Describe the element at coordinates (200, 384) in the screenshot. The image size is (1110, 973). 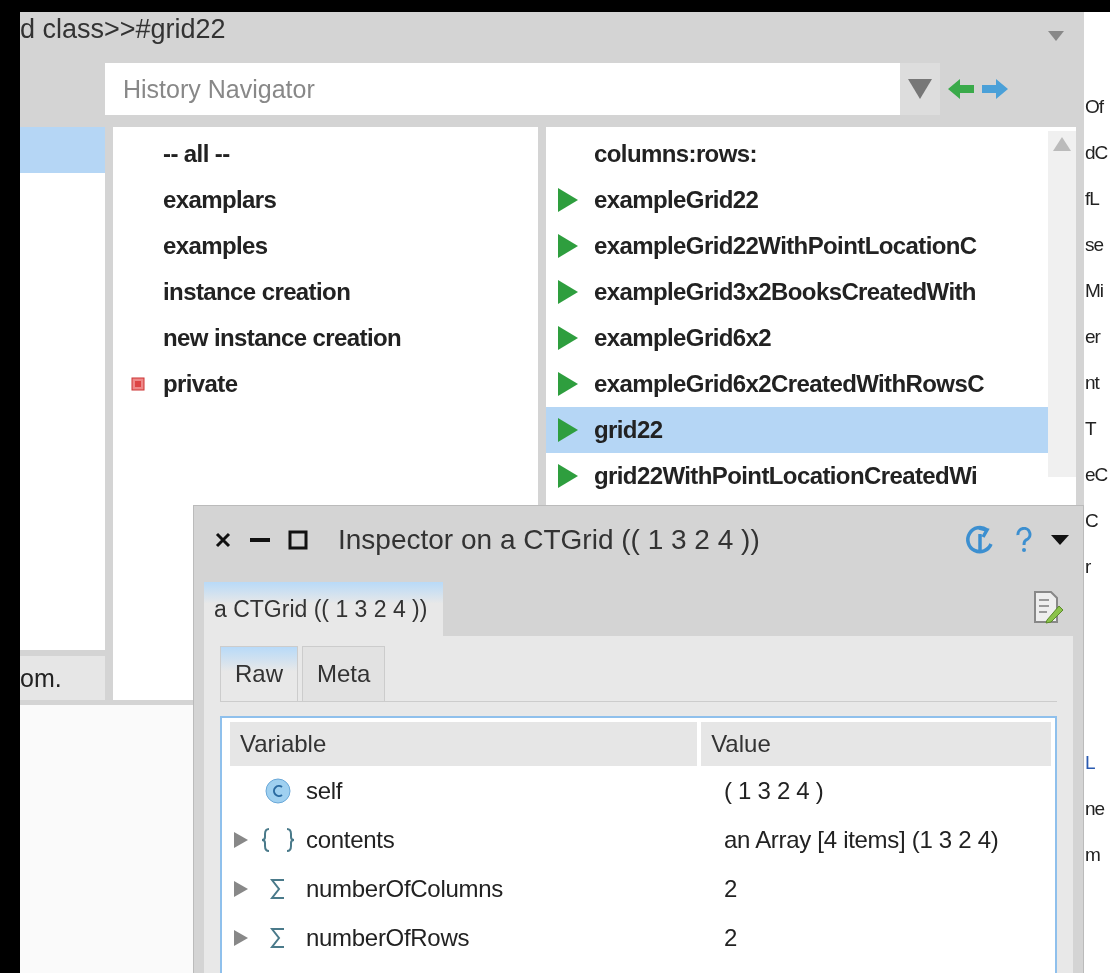
I see `protocol-item: private` at that location.